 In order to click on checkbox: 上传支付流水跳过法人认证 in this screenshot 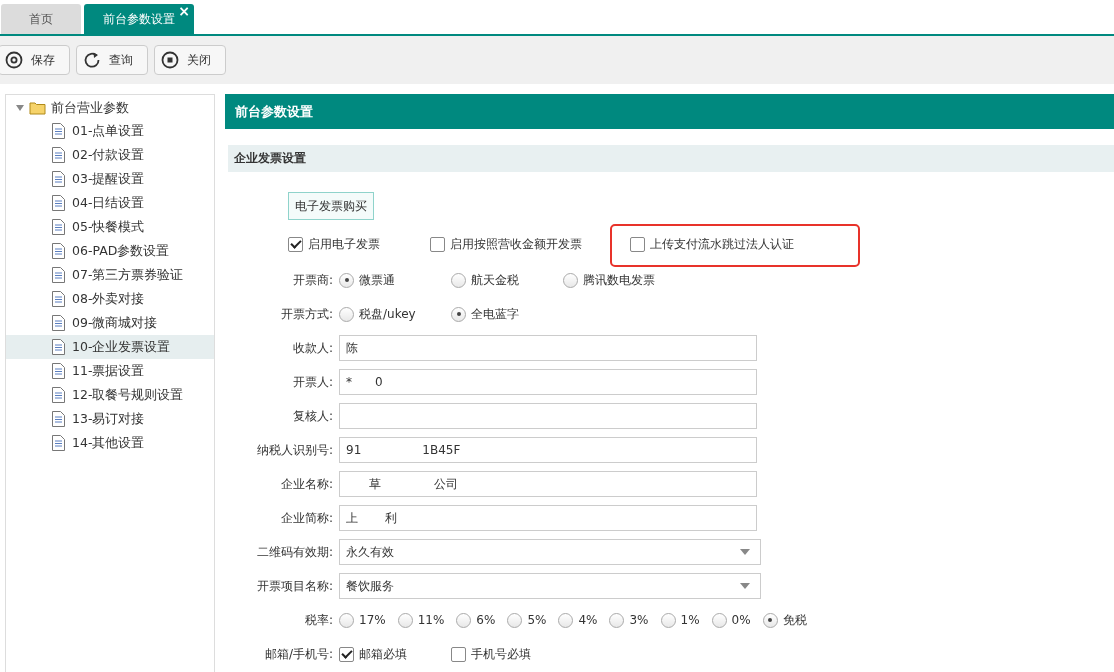, I will do `click(712, 244)`.